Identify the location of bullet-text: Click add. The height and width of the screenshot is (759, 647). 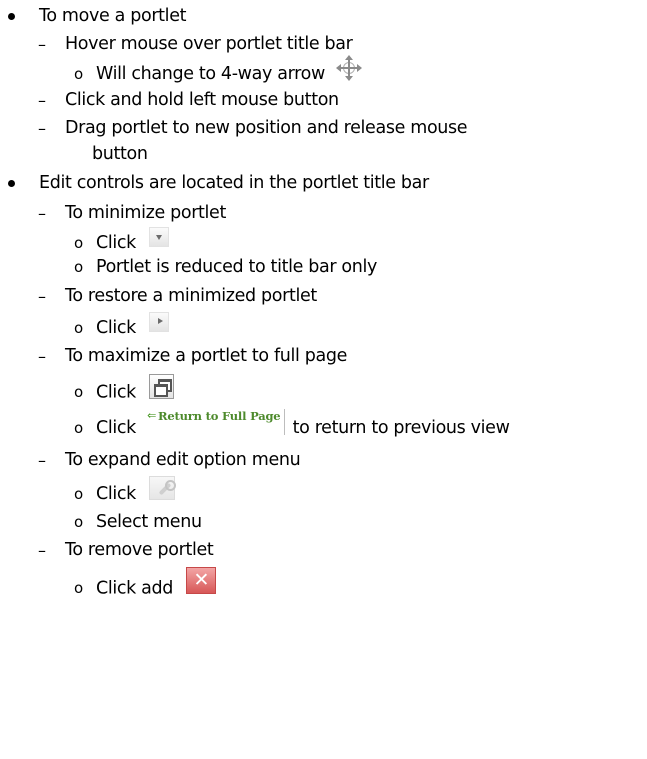
(135, 588).